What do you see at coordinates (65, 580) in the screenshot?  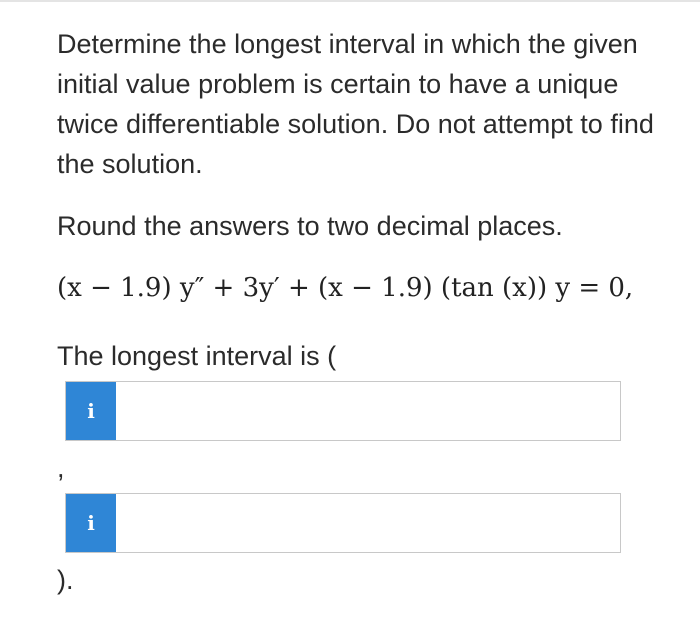 I see `interval-closing: ).` at bounding box center [65, 580].